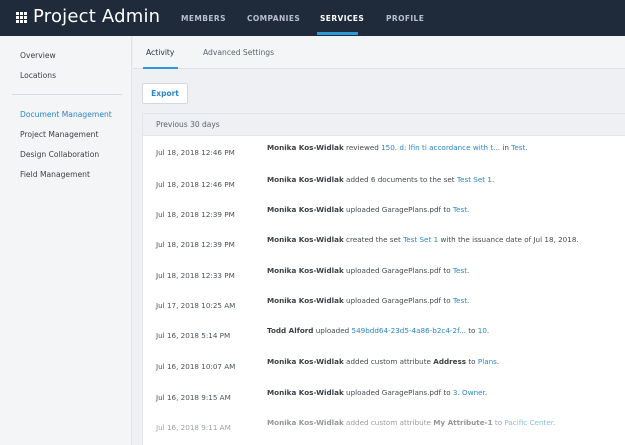 The width and height of the screenshot is (625, 445). I want to click on nav-members: MEMBERS, so click(203, 18).